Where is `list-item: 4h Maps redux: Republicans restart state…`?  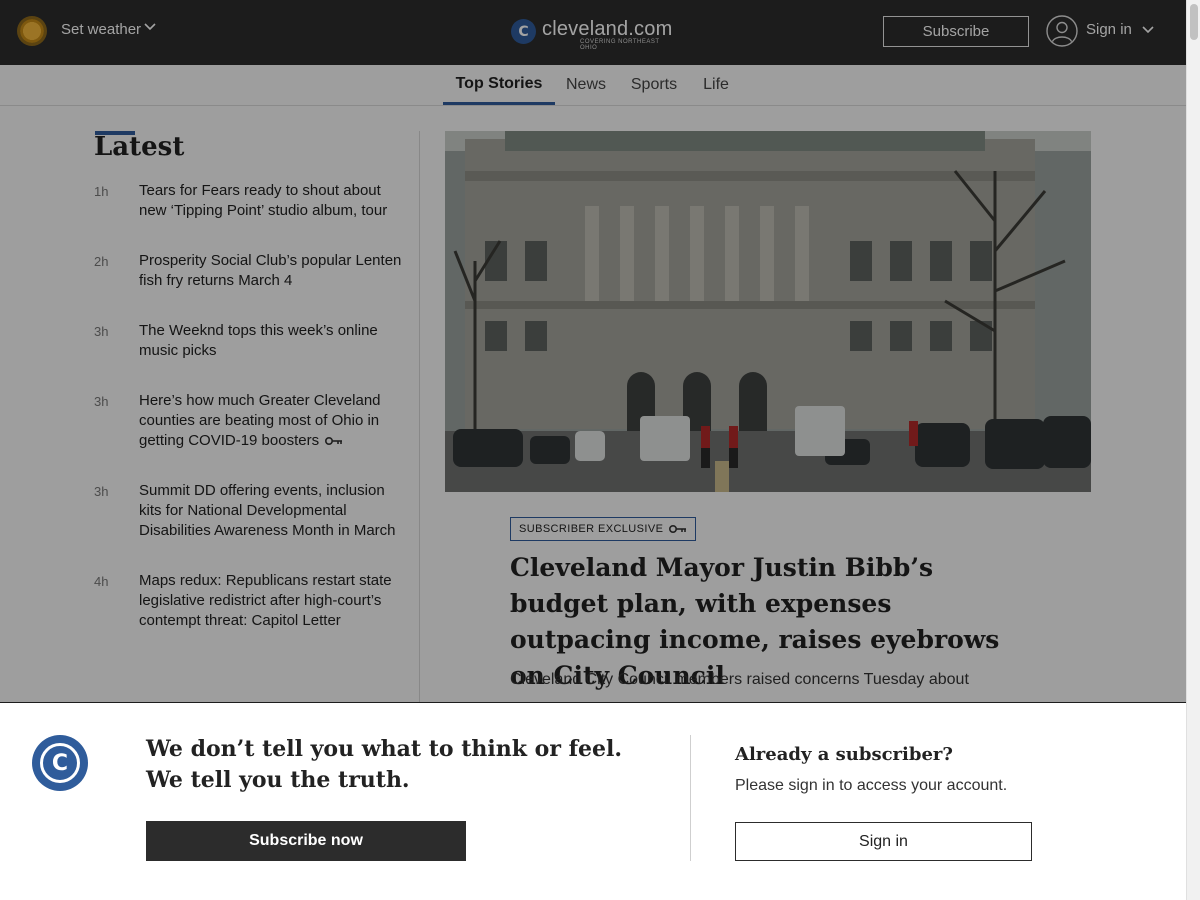 list-item: 4h Maps redux: Republicans restart state… is located at coordinates (249, 601).